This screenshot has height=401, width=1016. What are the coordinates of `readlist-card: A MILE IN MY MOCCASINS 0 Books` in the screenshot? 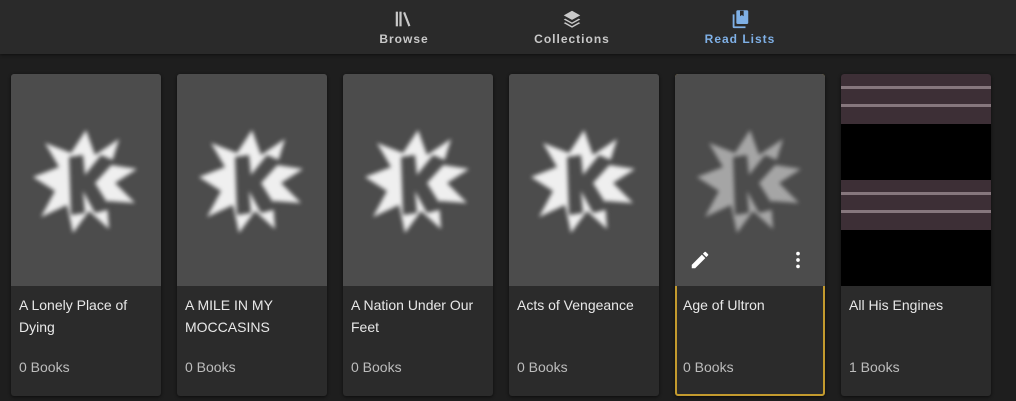 It's located at (252, 235).